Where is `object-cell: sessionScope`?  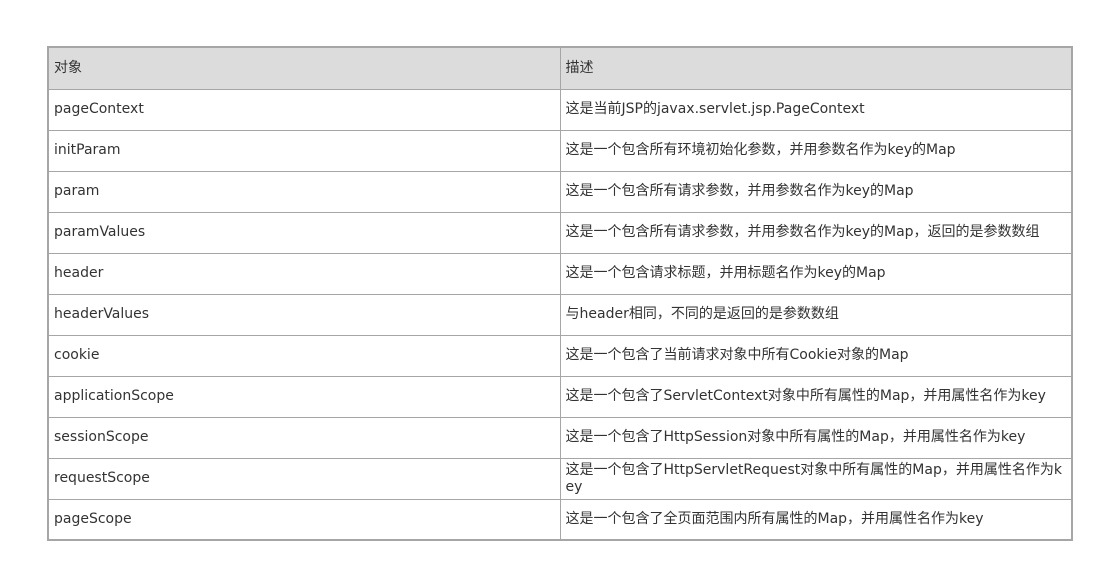
object-cell: sessionScope is located at coordinates (304, 437).